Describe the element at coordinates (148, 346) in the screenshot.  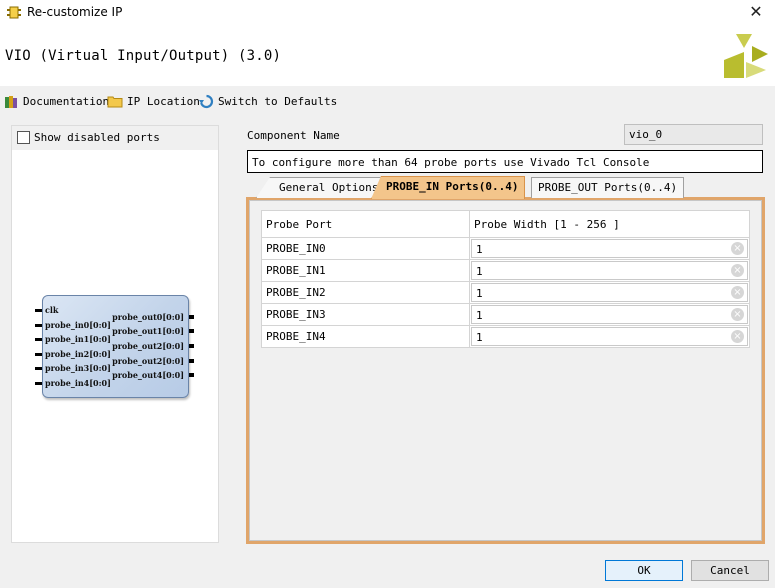
I see `port-probe-out2: probe_out2[0:0]` at that location.